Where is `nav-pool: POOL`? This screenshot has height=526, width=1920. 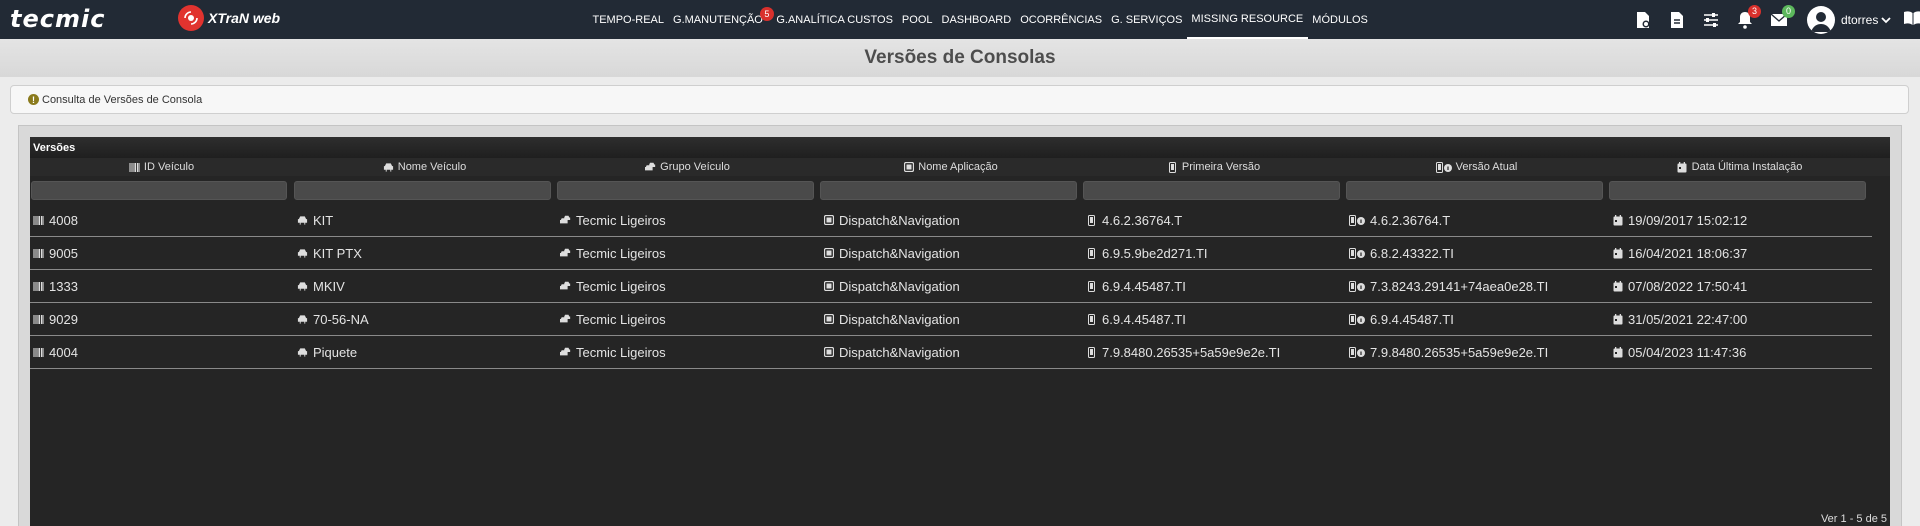
nav-pool: POOL is located at coordinates (917, 19).